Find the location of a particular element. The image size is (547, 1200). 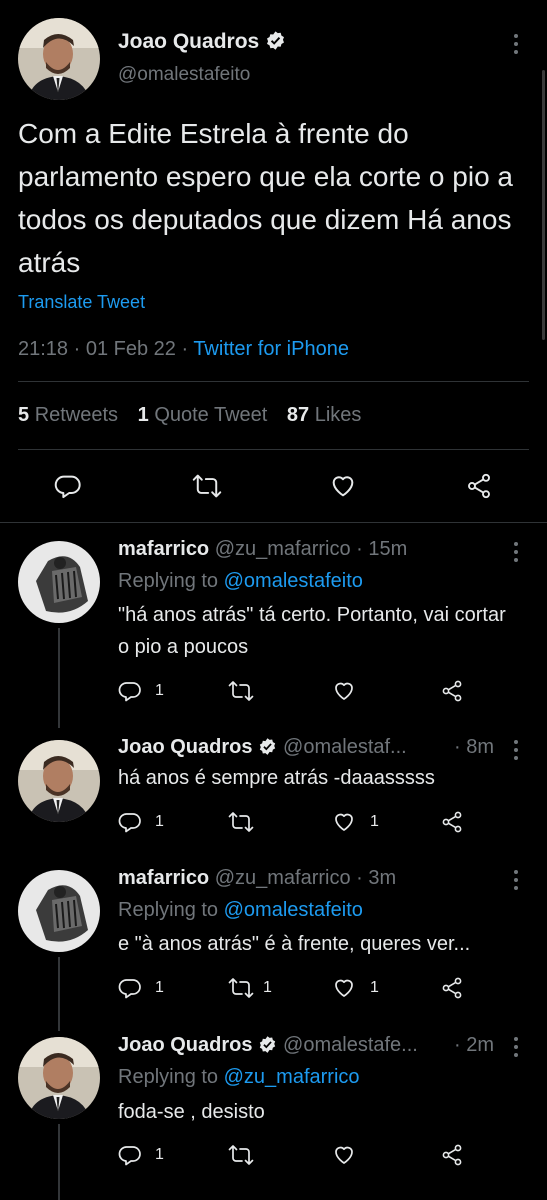

replying-to-handle: @zu_mafarrico is located at coordinates (292, 1077).